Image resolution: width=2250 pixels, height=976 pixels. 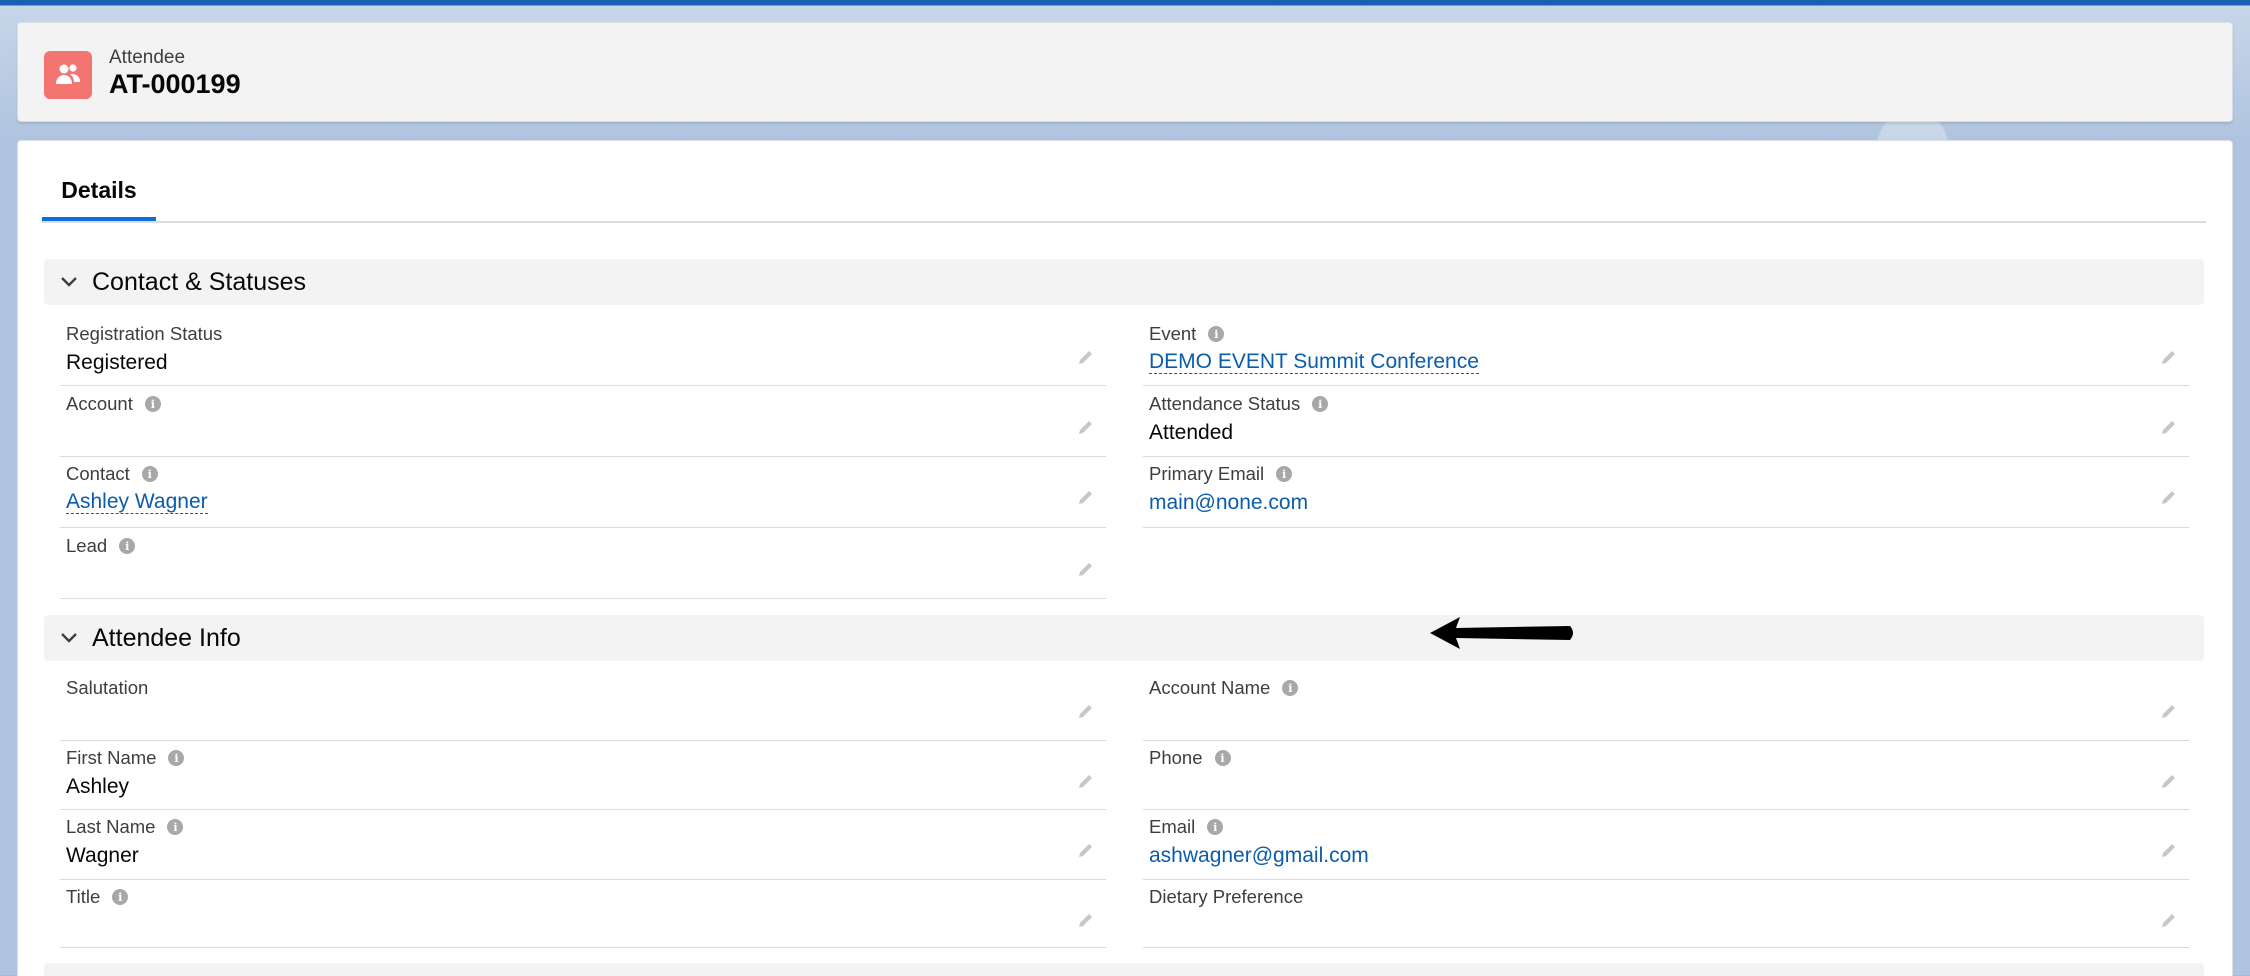 I want to click on field-registration-status: Registration Status Registered, so click(x=583, y=351).